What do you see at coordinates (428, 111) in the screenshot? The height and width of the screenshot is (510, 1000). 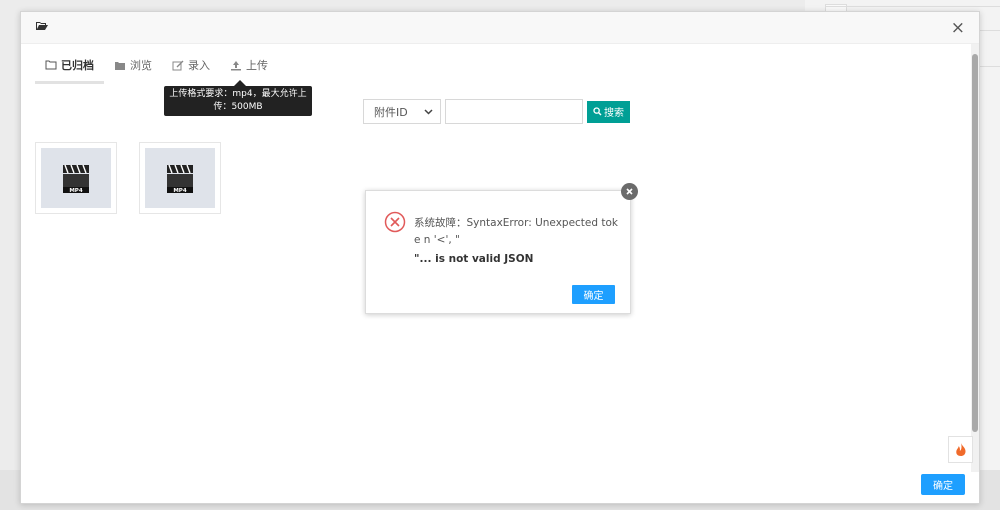 I see `chevron-down-icon` at bounding box center [428, 111].